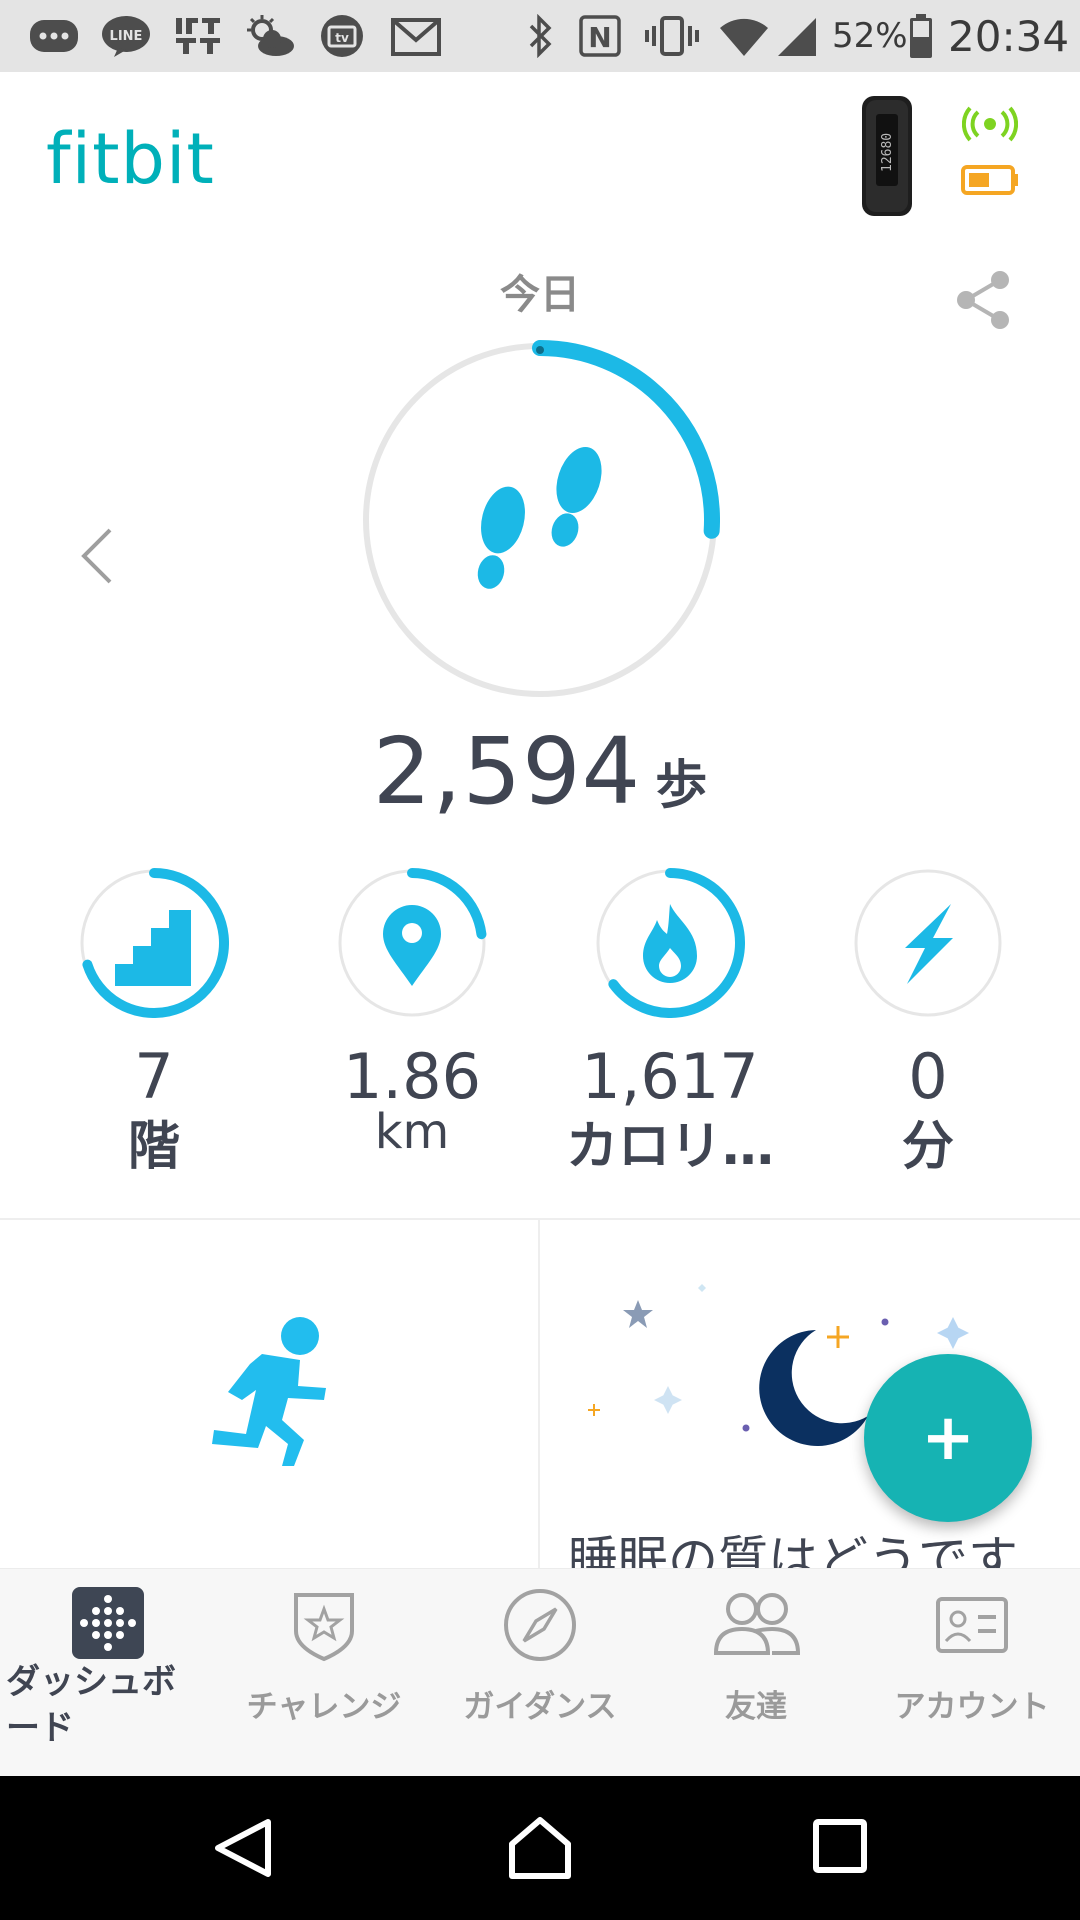  I want to click on battery-percent: 52%, so click(870, 36).